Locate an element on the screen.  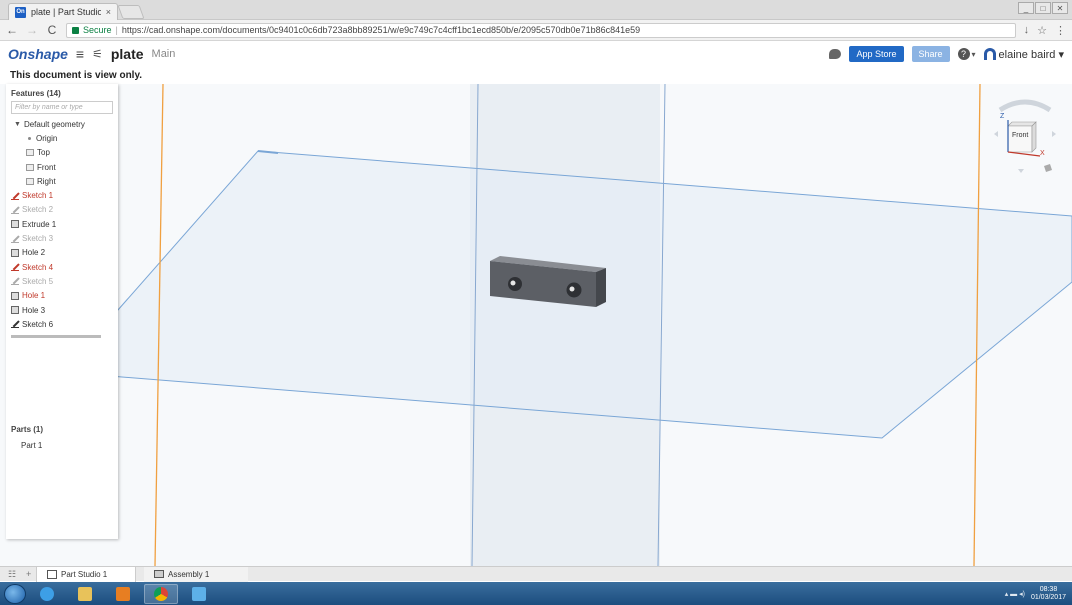
feature-label: Sketch 2 is located at coordinates (38, 210).